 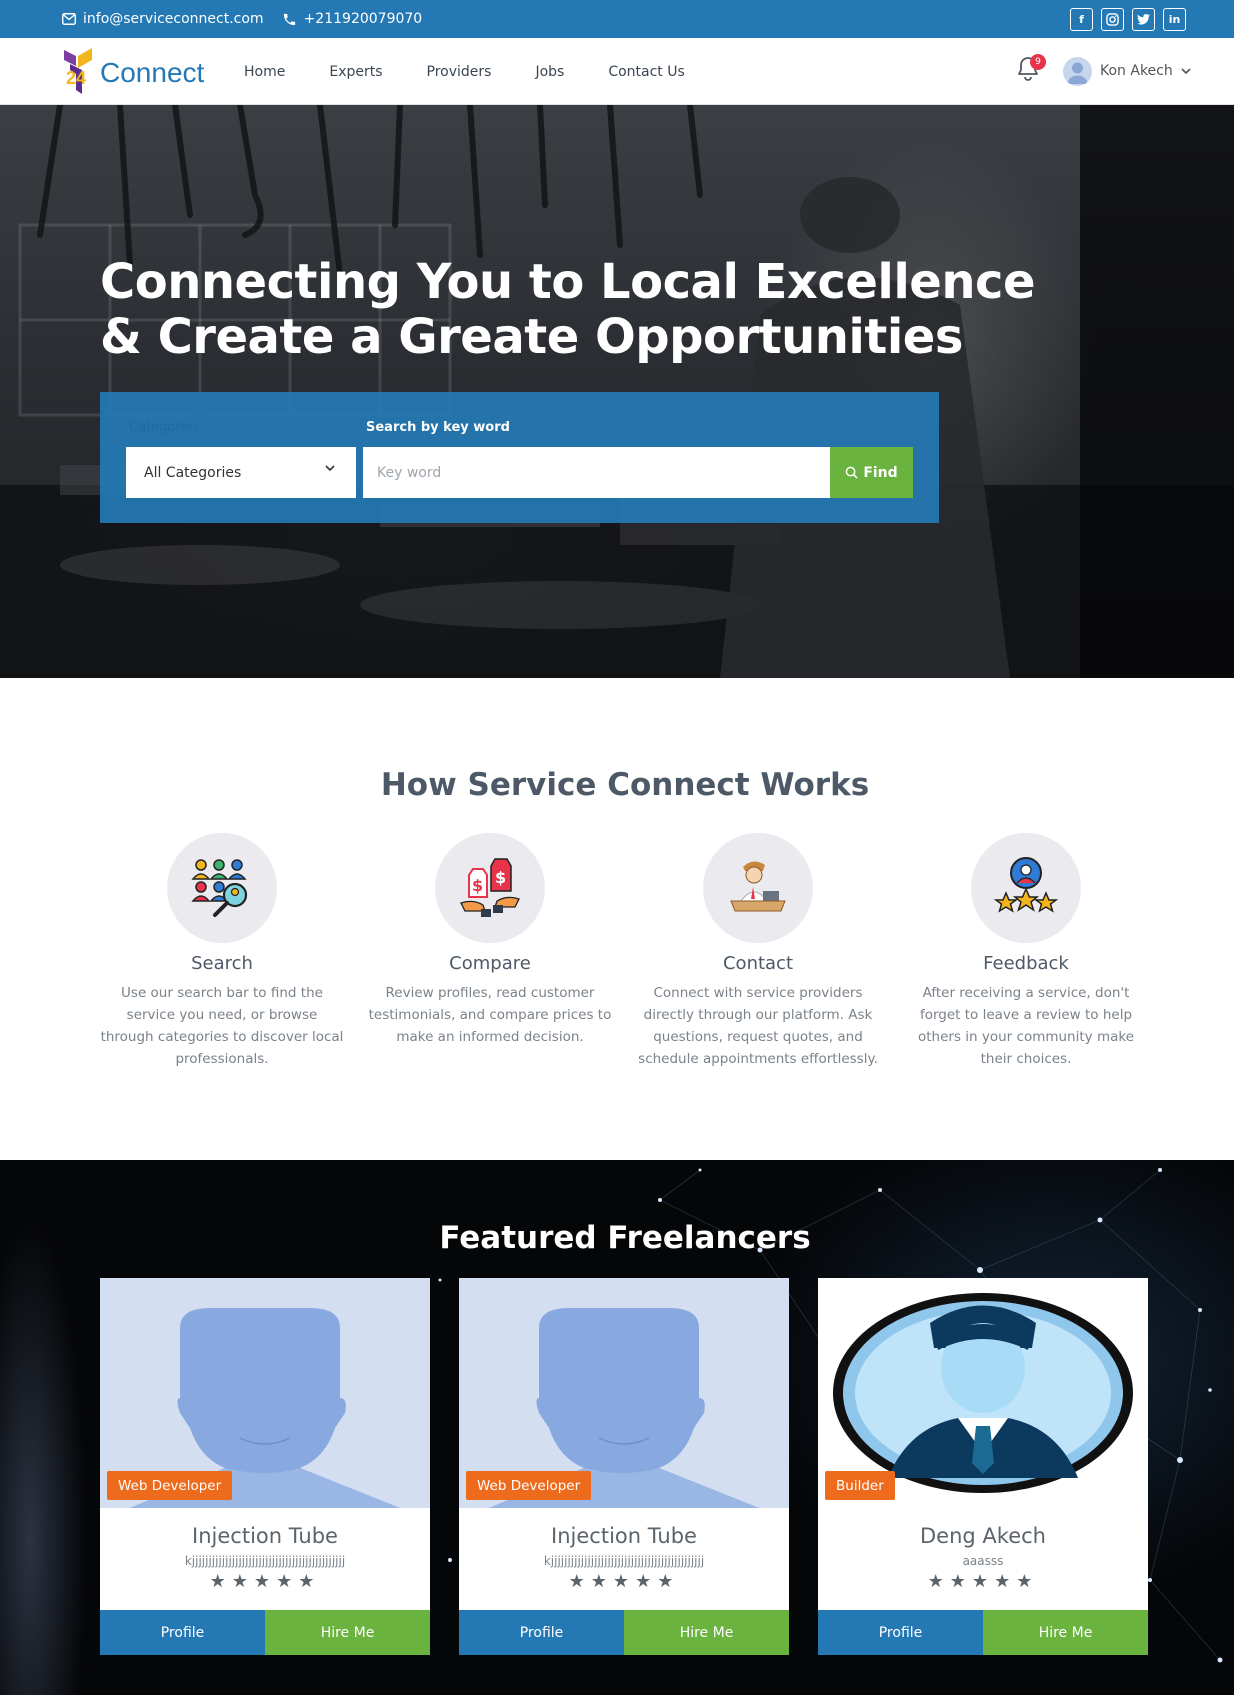 What do you see at coordinates (438, 427) in the screenshot?
I see `keyword-label: Search by key word` at bounding box center [438, 427].